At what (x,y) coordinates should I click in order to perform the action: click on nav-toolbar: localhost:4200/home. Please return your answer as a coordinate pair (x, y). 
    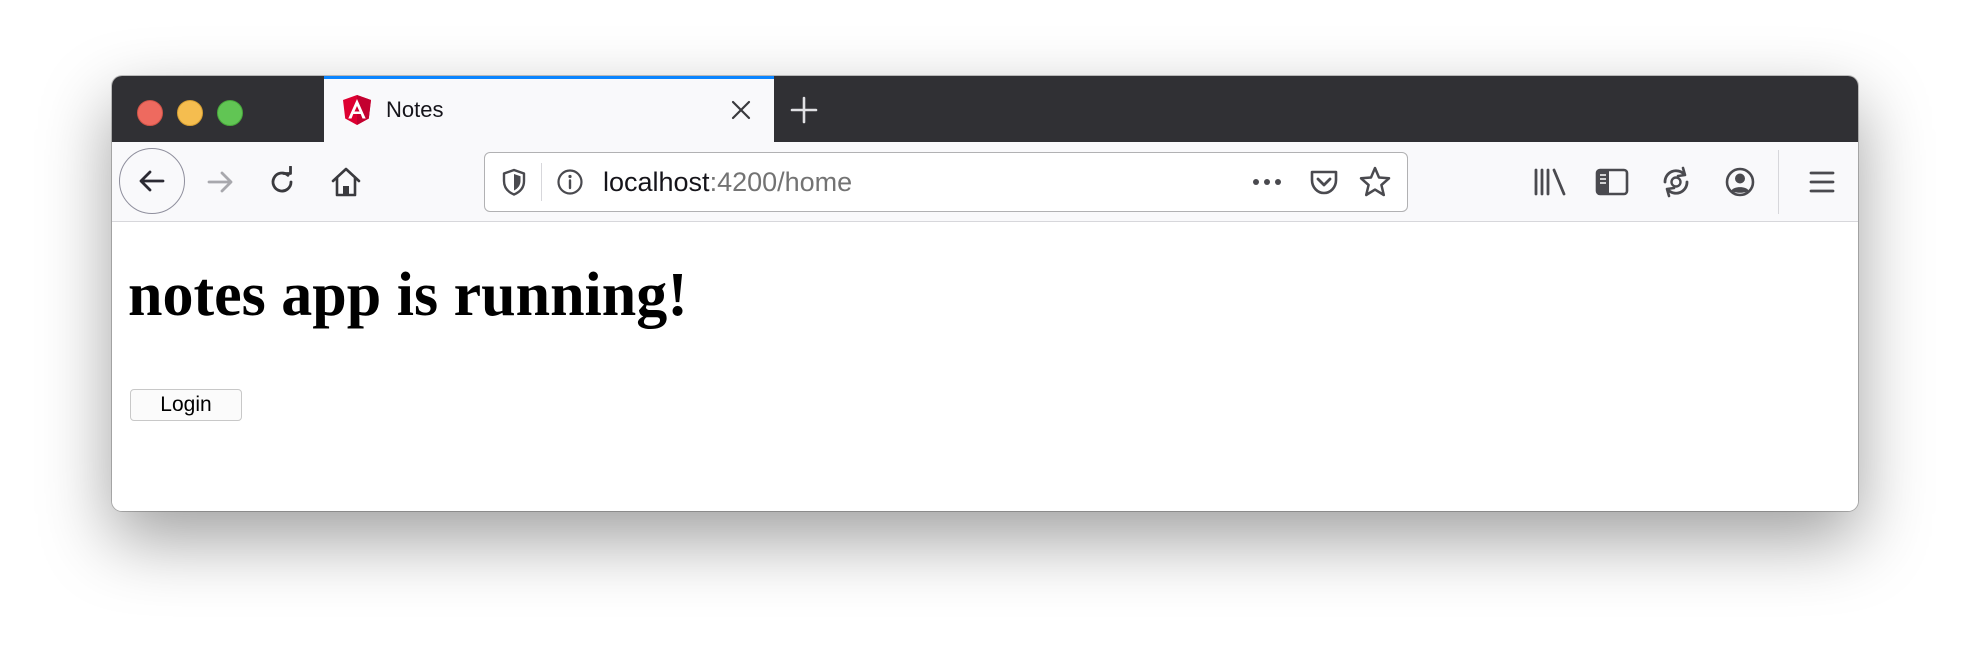
    Looking at the image, I should click on (985, 182).